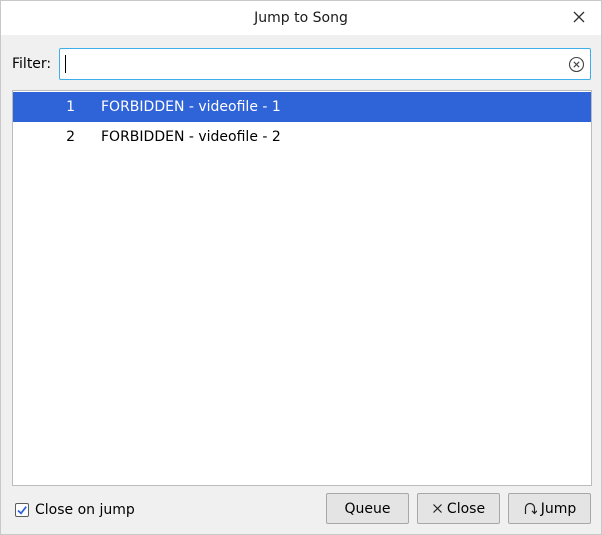 The image size is (602, 535). What do you see at coordinates (302, 137) in the screenshot?
I see `list-item: 2 FORBIDDEN - videofile - 2` at bounding box center [302, 137].